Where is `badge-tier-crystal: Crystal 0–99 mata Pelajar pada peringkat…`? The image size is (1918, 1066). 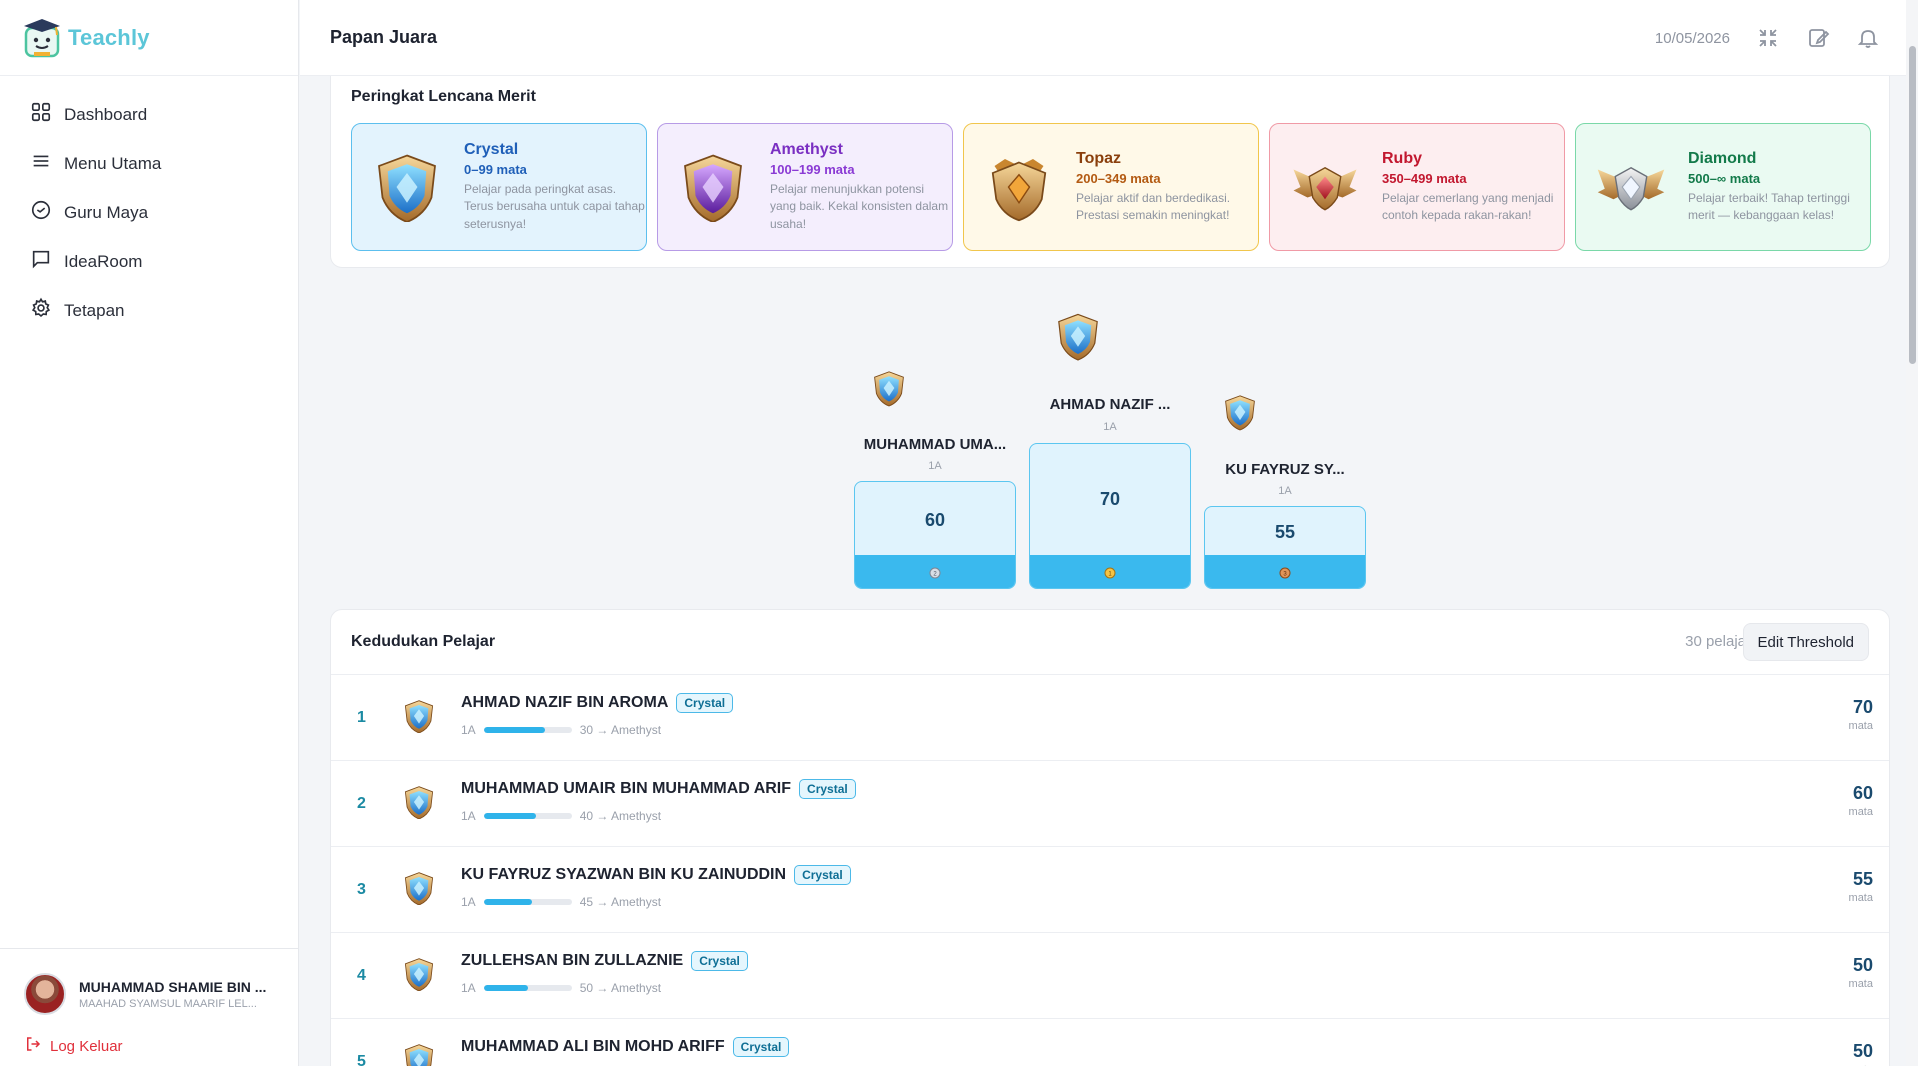 badge-tier-crystal: Crystal 0–99 mata Pelajar pada peringkat… is located at coordinates (499, 187).